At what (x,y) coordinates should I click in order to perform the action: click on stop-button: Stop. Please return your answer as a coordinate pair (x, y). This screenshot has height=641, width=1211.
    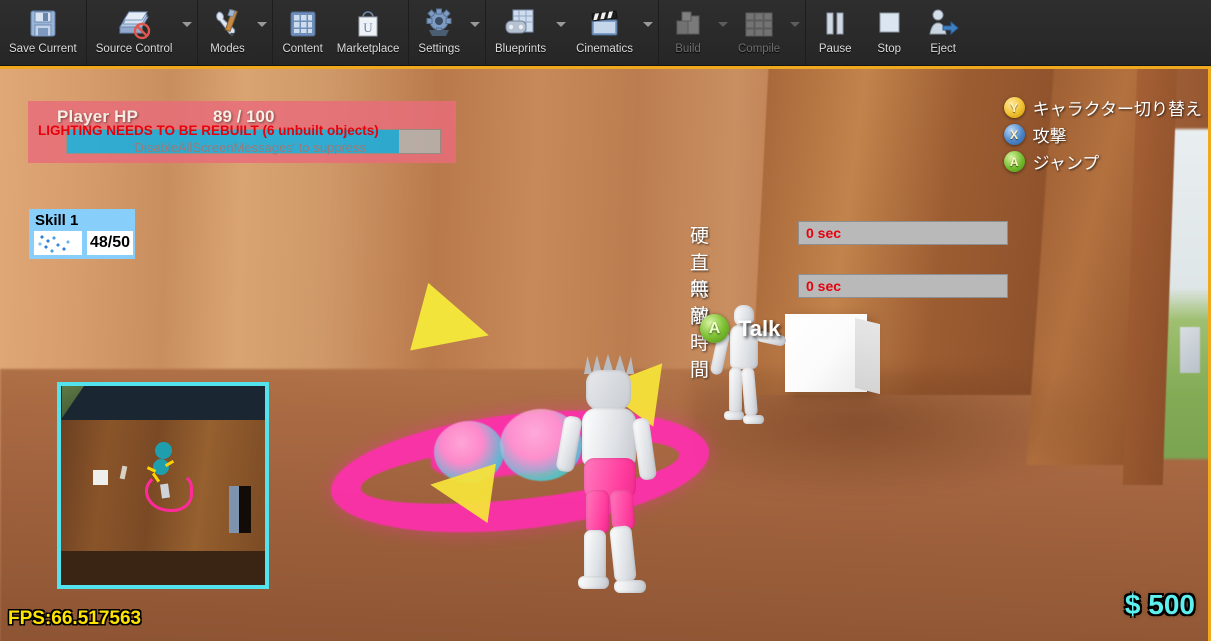
    Looking at the image, I should click on (889, 33).